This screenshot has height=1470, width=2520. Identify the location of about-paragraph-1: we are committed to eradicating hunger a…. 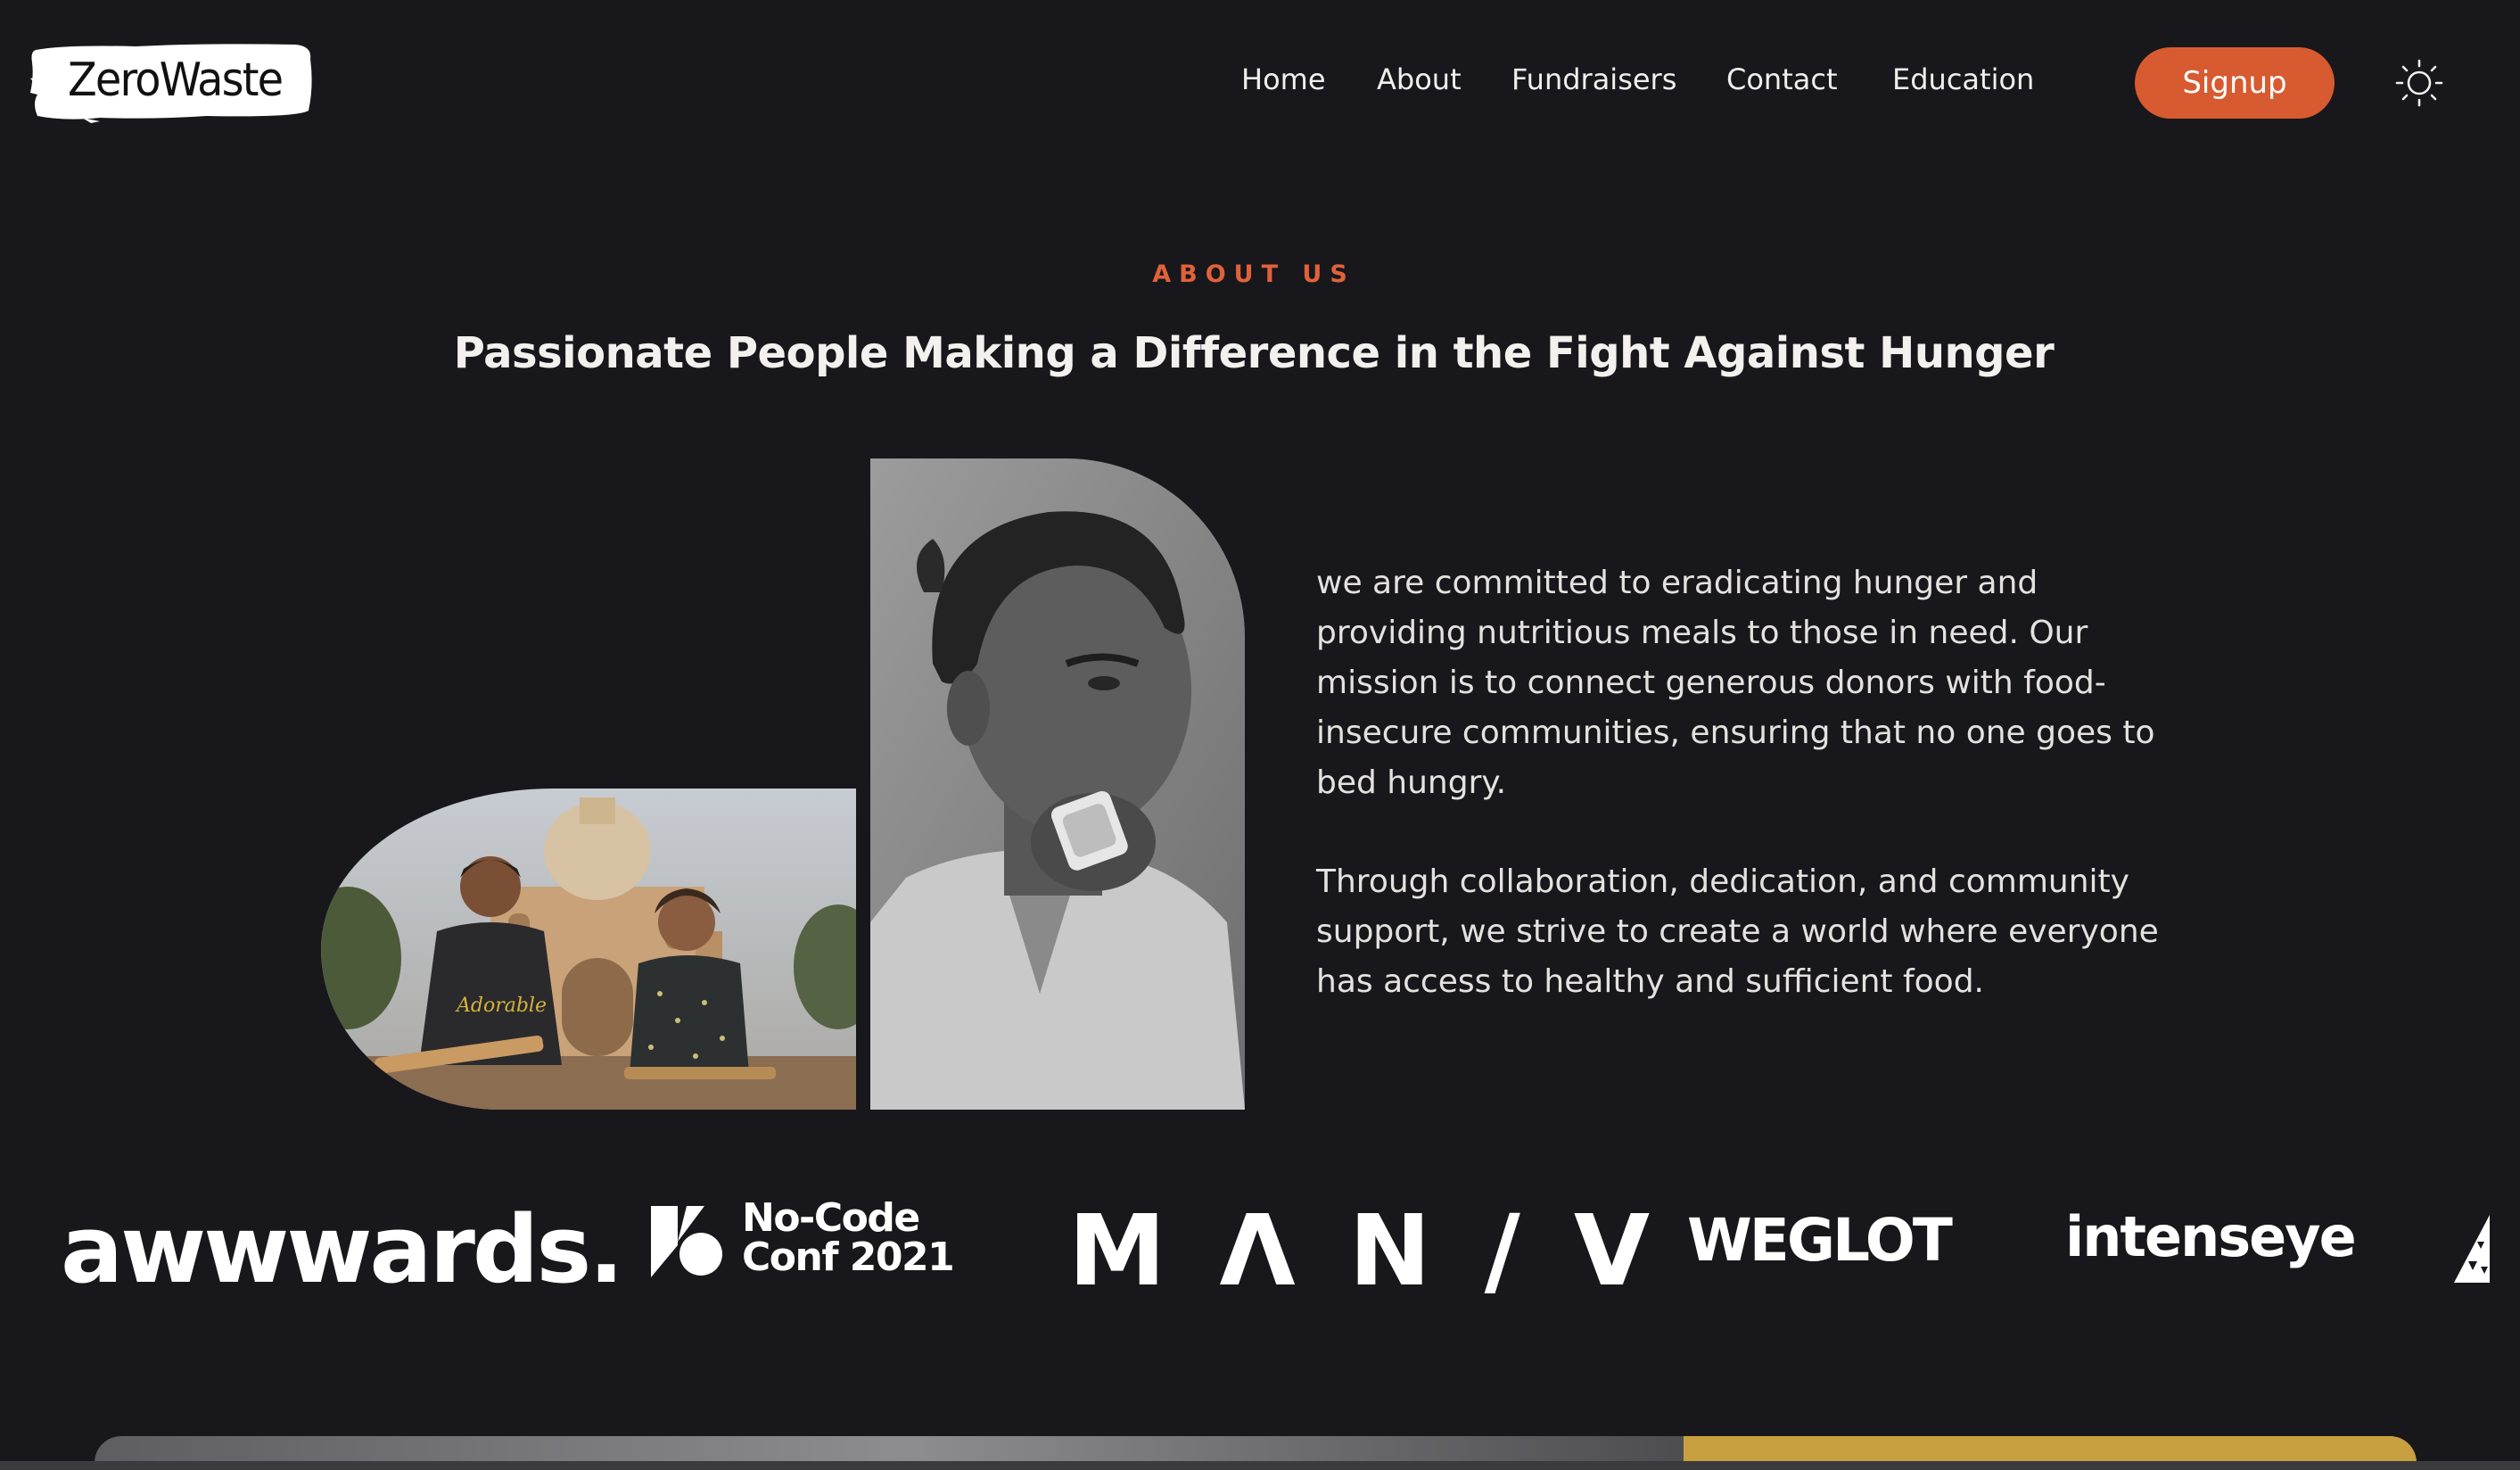
(1735, 683).